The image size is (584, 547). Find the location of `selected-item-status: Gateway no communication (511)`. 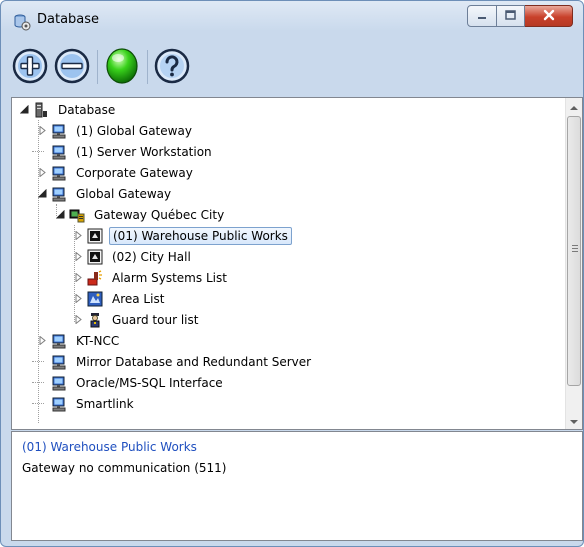

selected-item-status: Gateway no communication (511) is located at coordinates (124, 468).